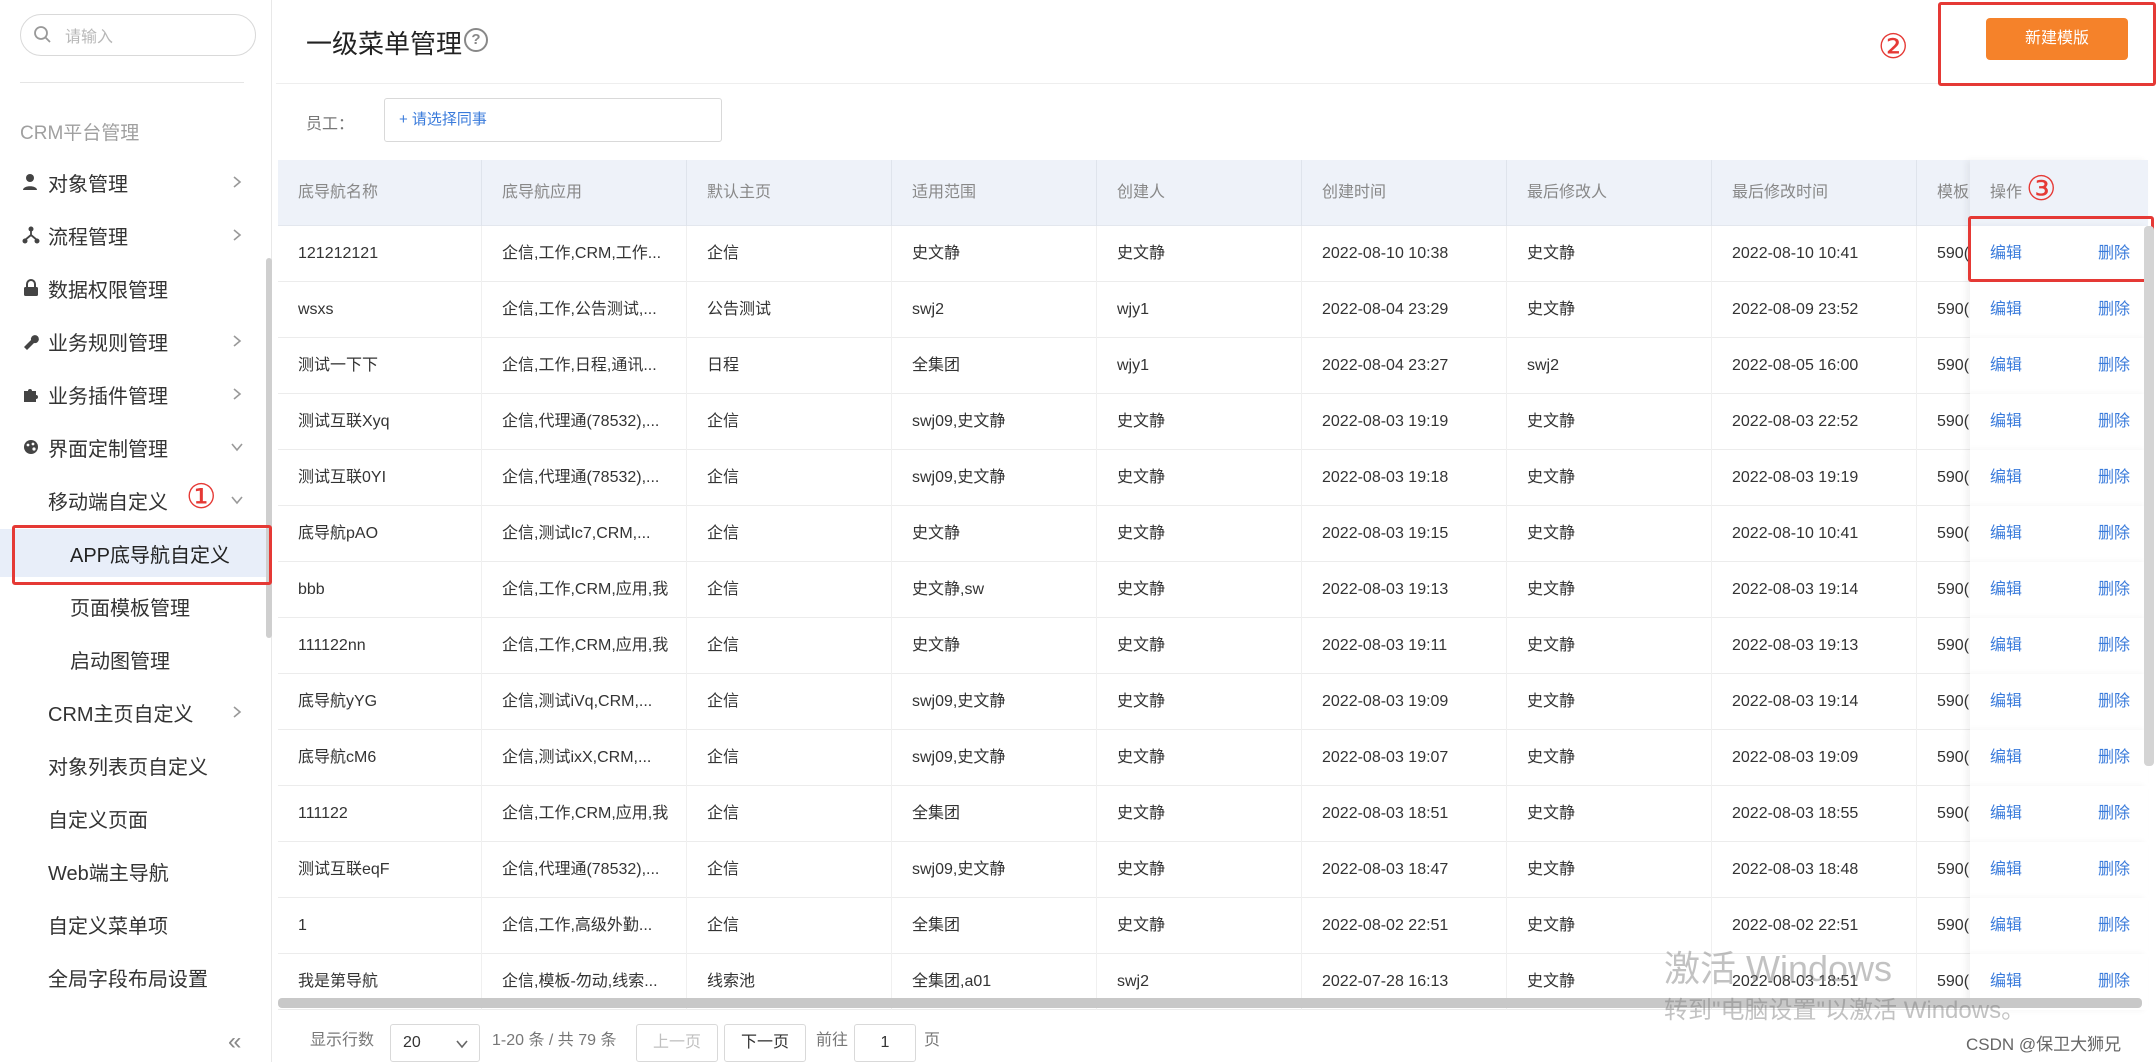  I want to click on sidebar-search: 请输入, so click(138, 35).